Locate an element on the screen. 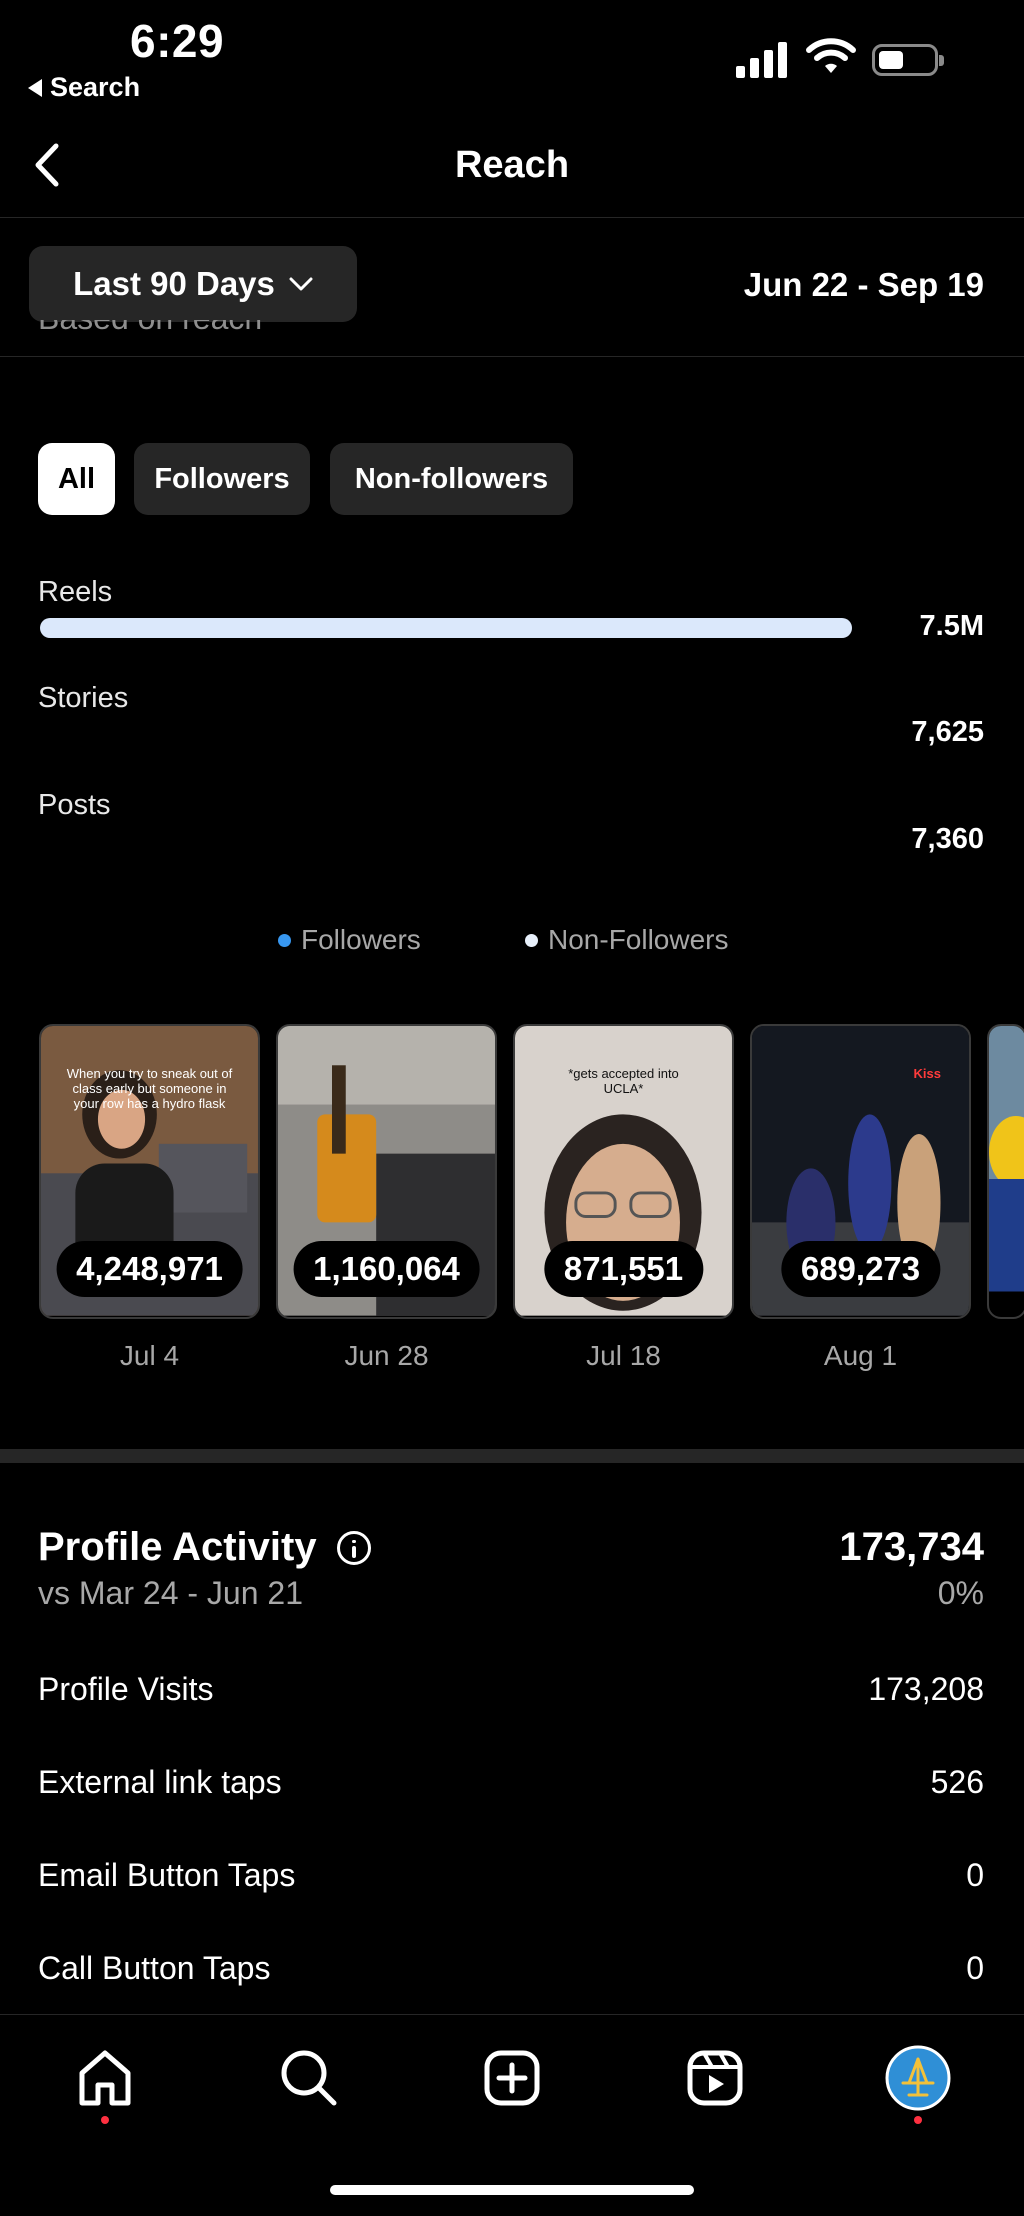 The image size is (1024, 2216). reach-count-badge: 4,248,971 is located at coordinates (149, 1269).